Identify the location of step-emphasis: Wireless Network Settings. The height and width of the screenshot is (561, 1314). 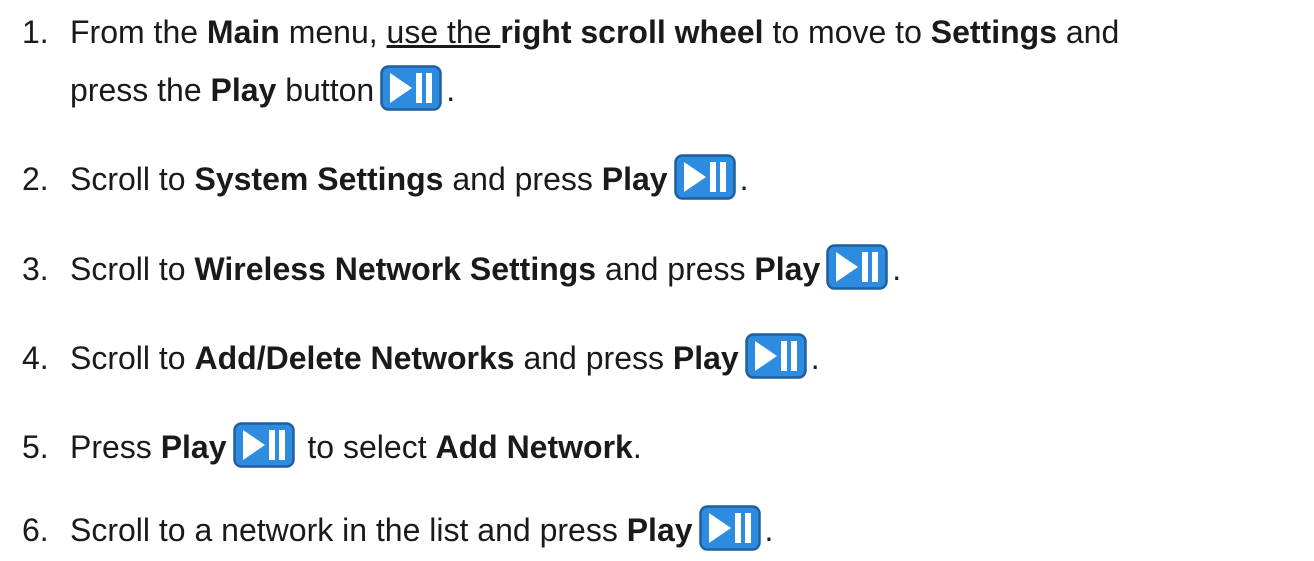
(395, 269).